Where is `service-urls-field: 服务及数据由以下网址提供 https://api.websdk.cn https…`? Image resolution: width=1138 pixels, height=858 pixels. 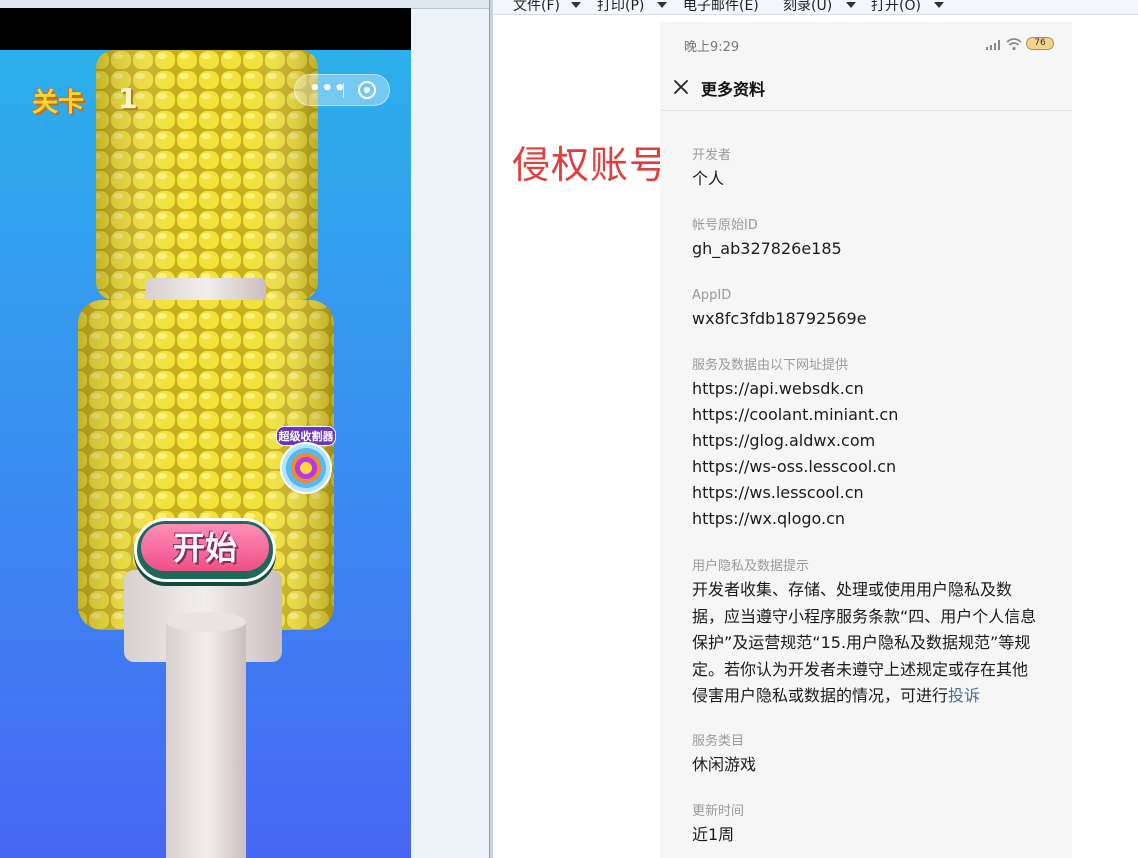
service-urls-field: 服务及数据由以下网址提供 https://api.websdk.cn https… is located at coordinates (872, 445).